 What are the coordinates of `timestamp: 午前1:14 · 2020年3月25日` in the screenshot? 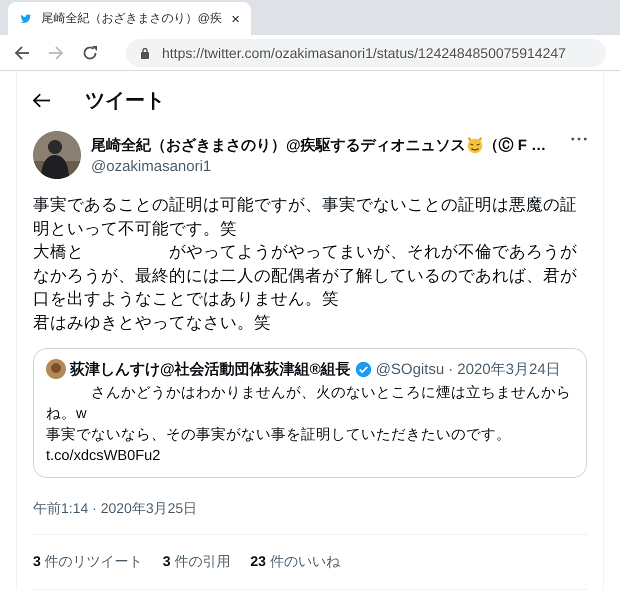 It's located at (310, 517).